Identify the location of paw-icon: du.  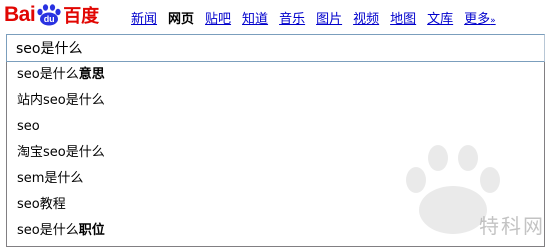
(49, 15).